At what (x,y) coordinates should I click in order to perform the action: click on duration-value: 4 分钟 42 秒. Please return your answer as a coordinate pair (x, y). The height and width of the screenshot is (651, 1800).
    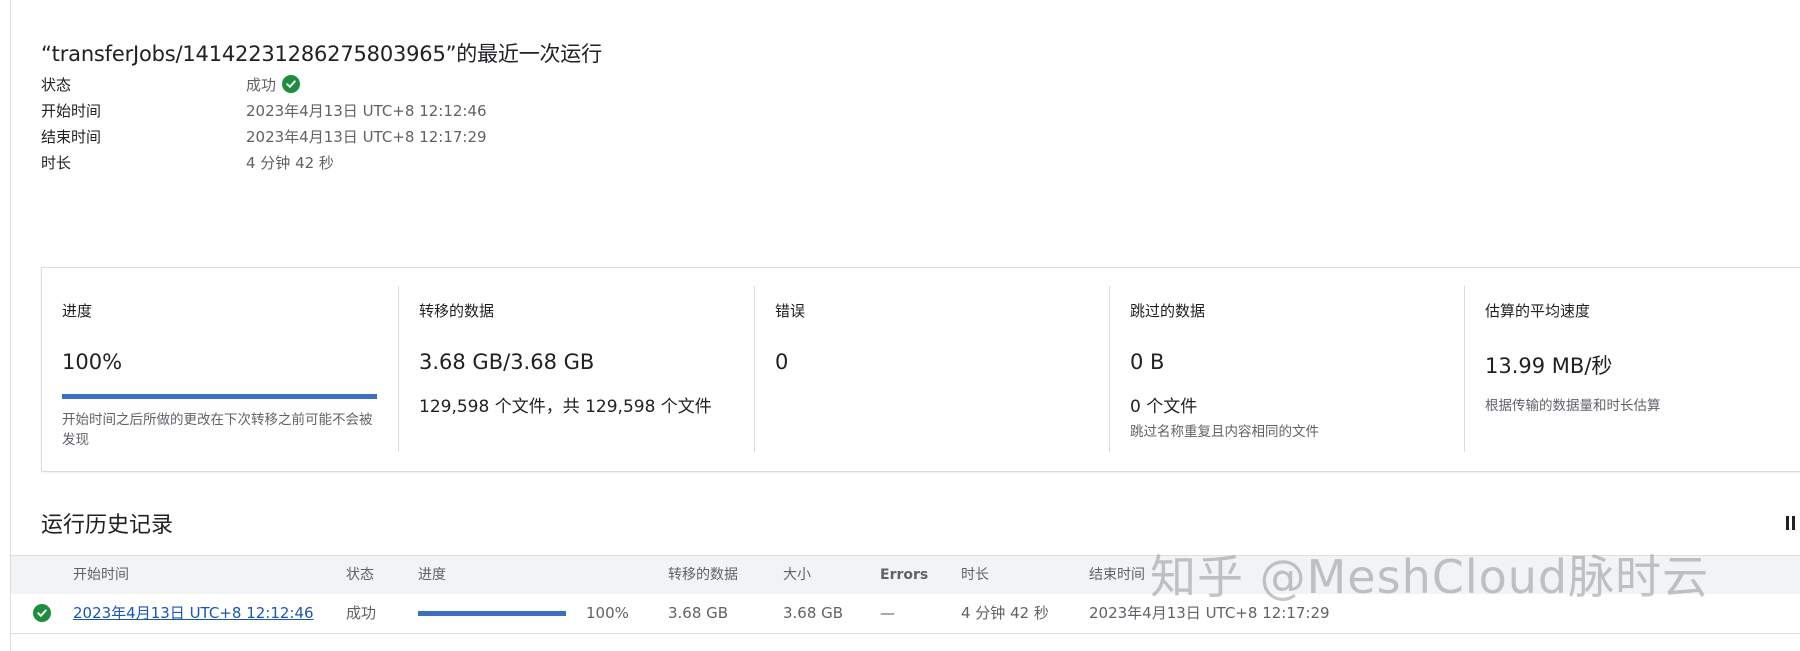
    Looking at the image, I should click on (290, 162).